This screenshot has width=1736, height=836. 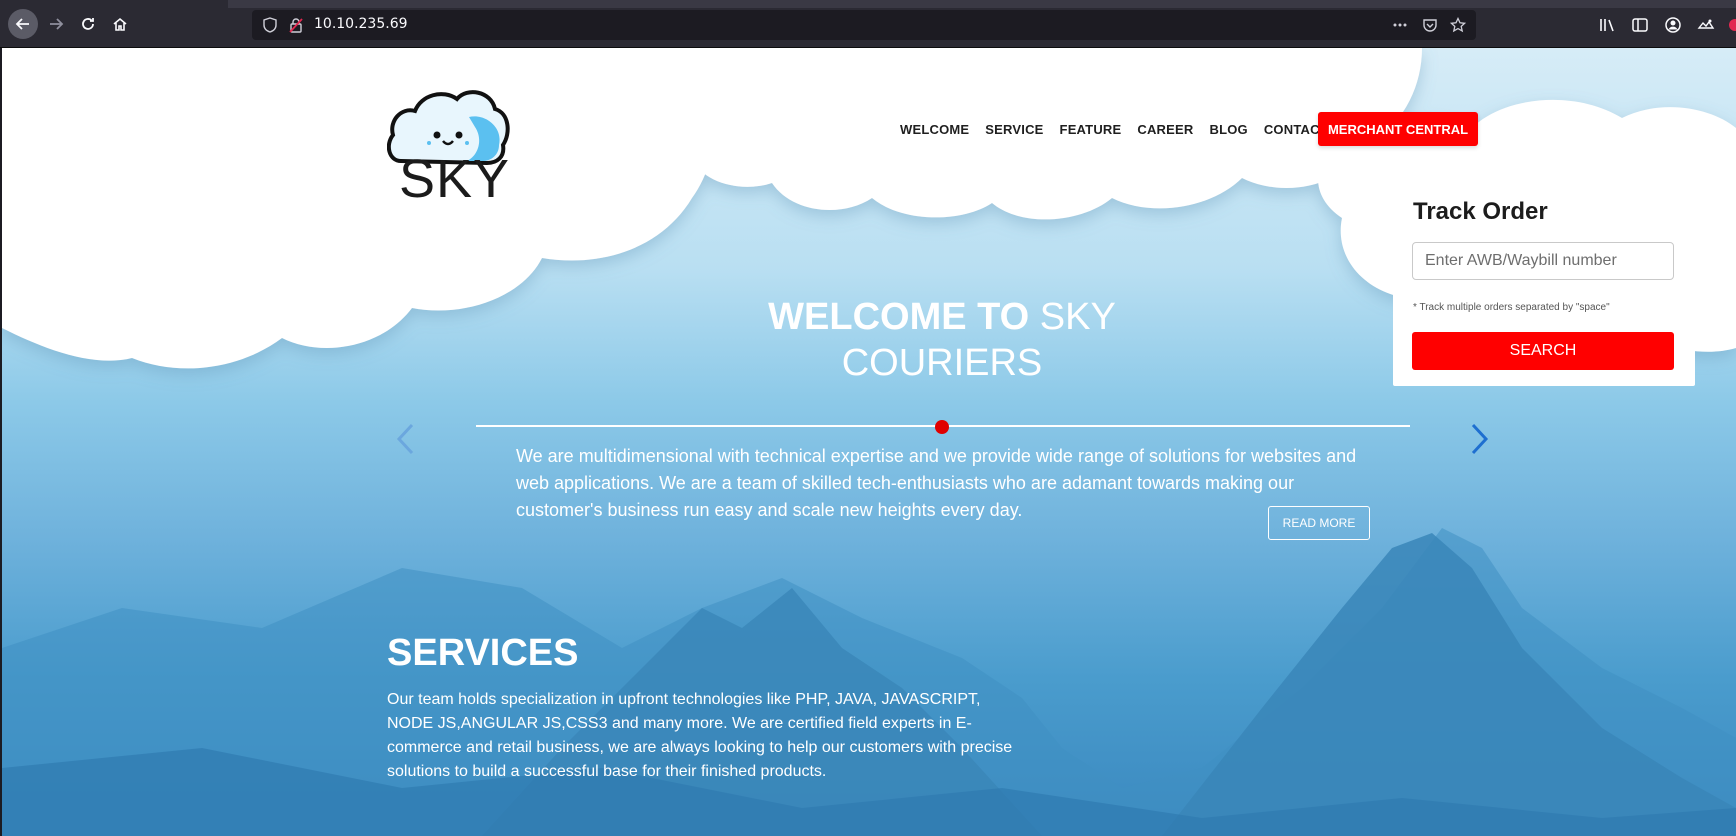 I want to click on home-button, so click(x=120, y=24).